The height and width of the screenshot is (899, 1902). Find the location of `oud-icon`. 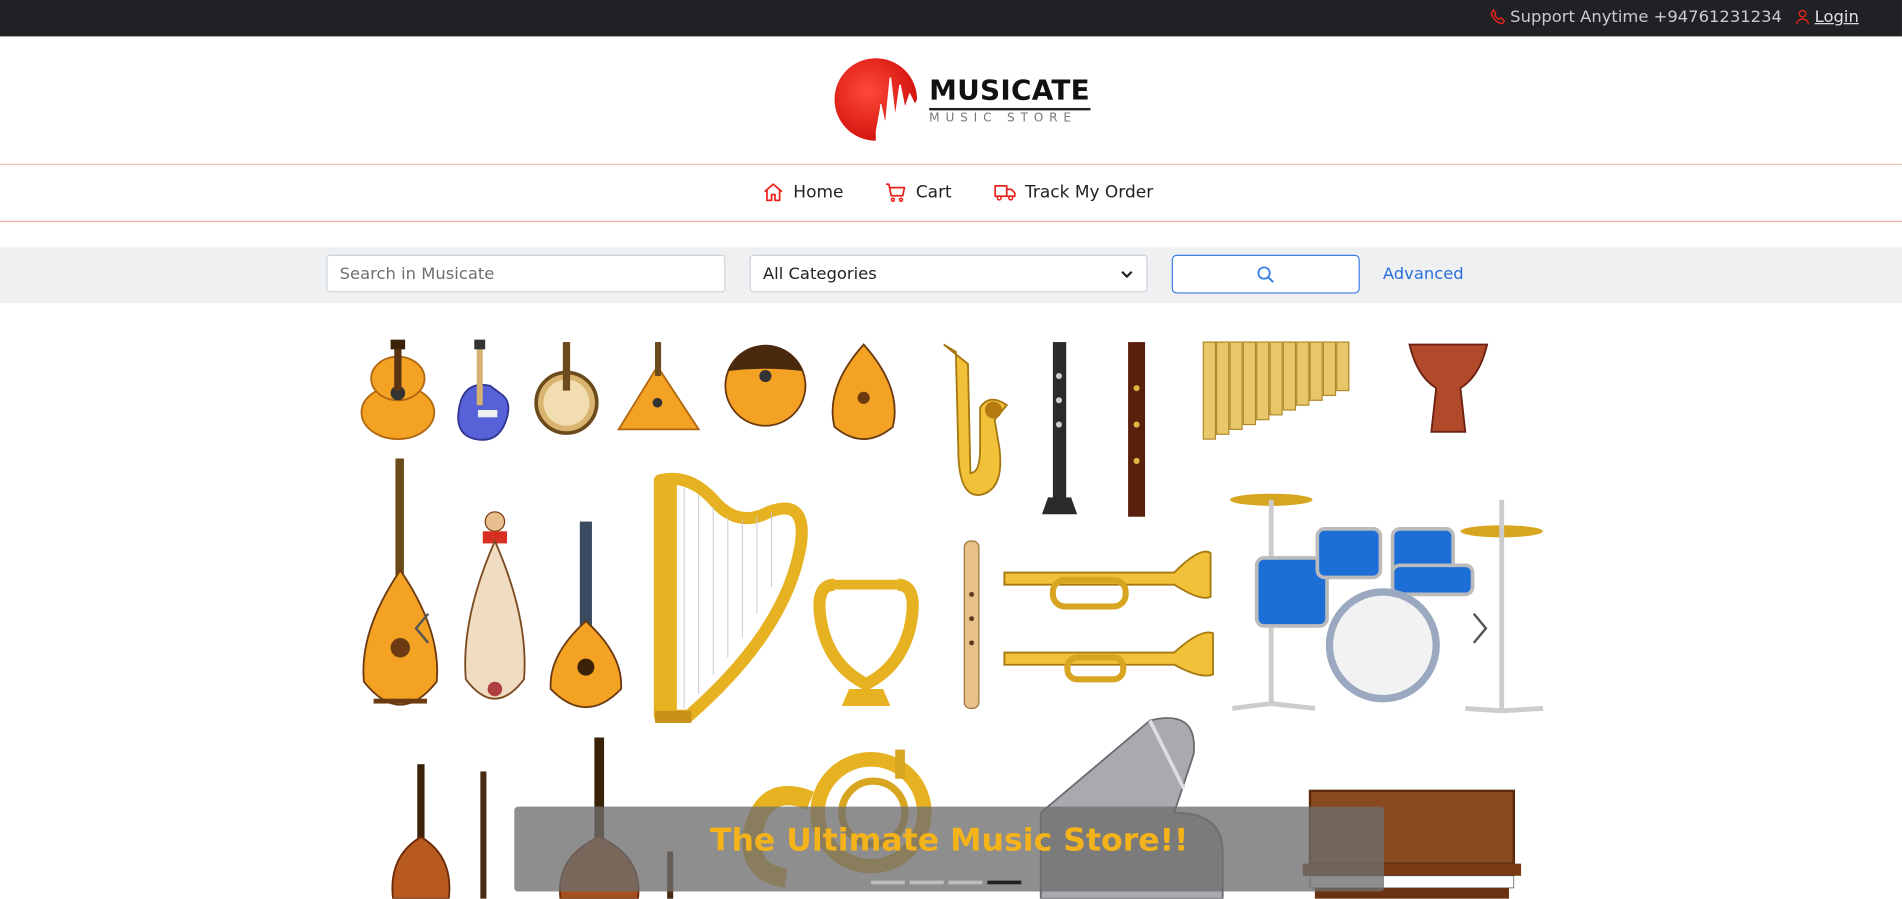

oud-icon is located at coordinates (400, 582).